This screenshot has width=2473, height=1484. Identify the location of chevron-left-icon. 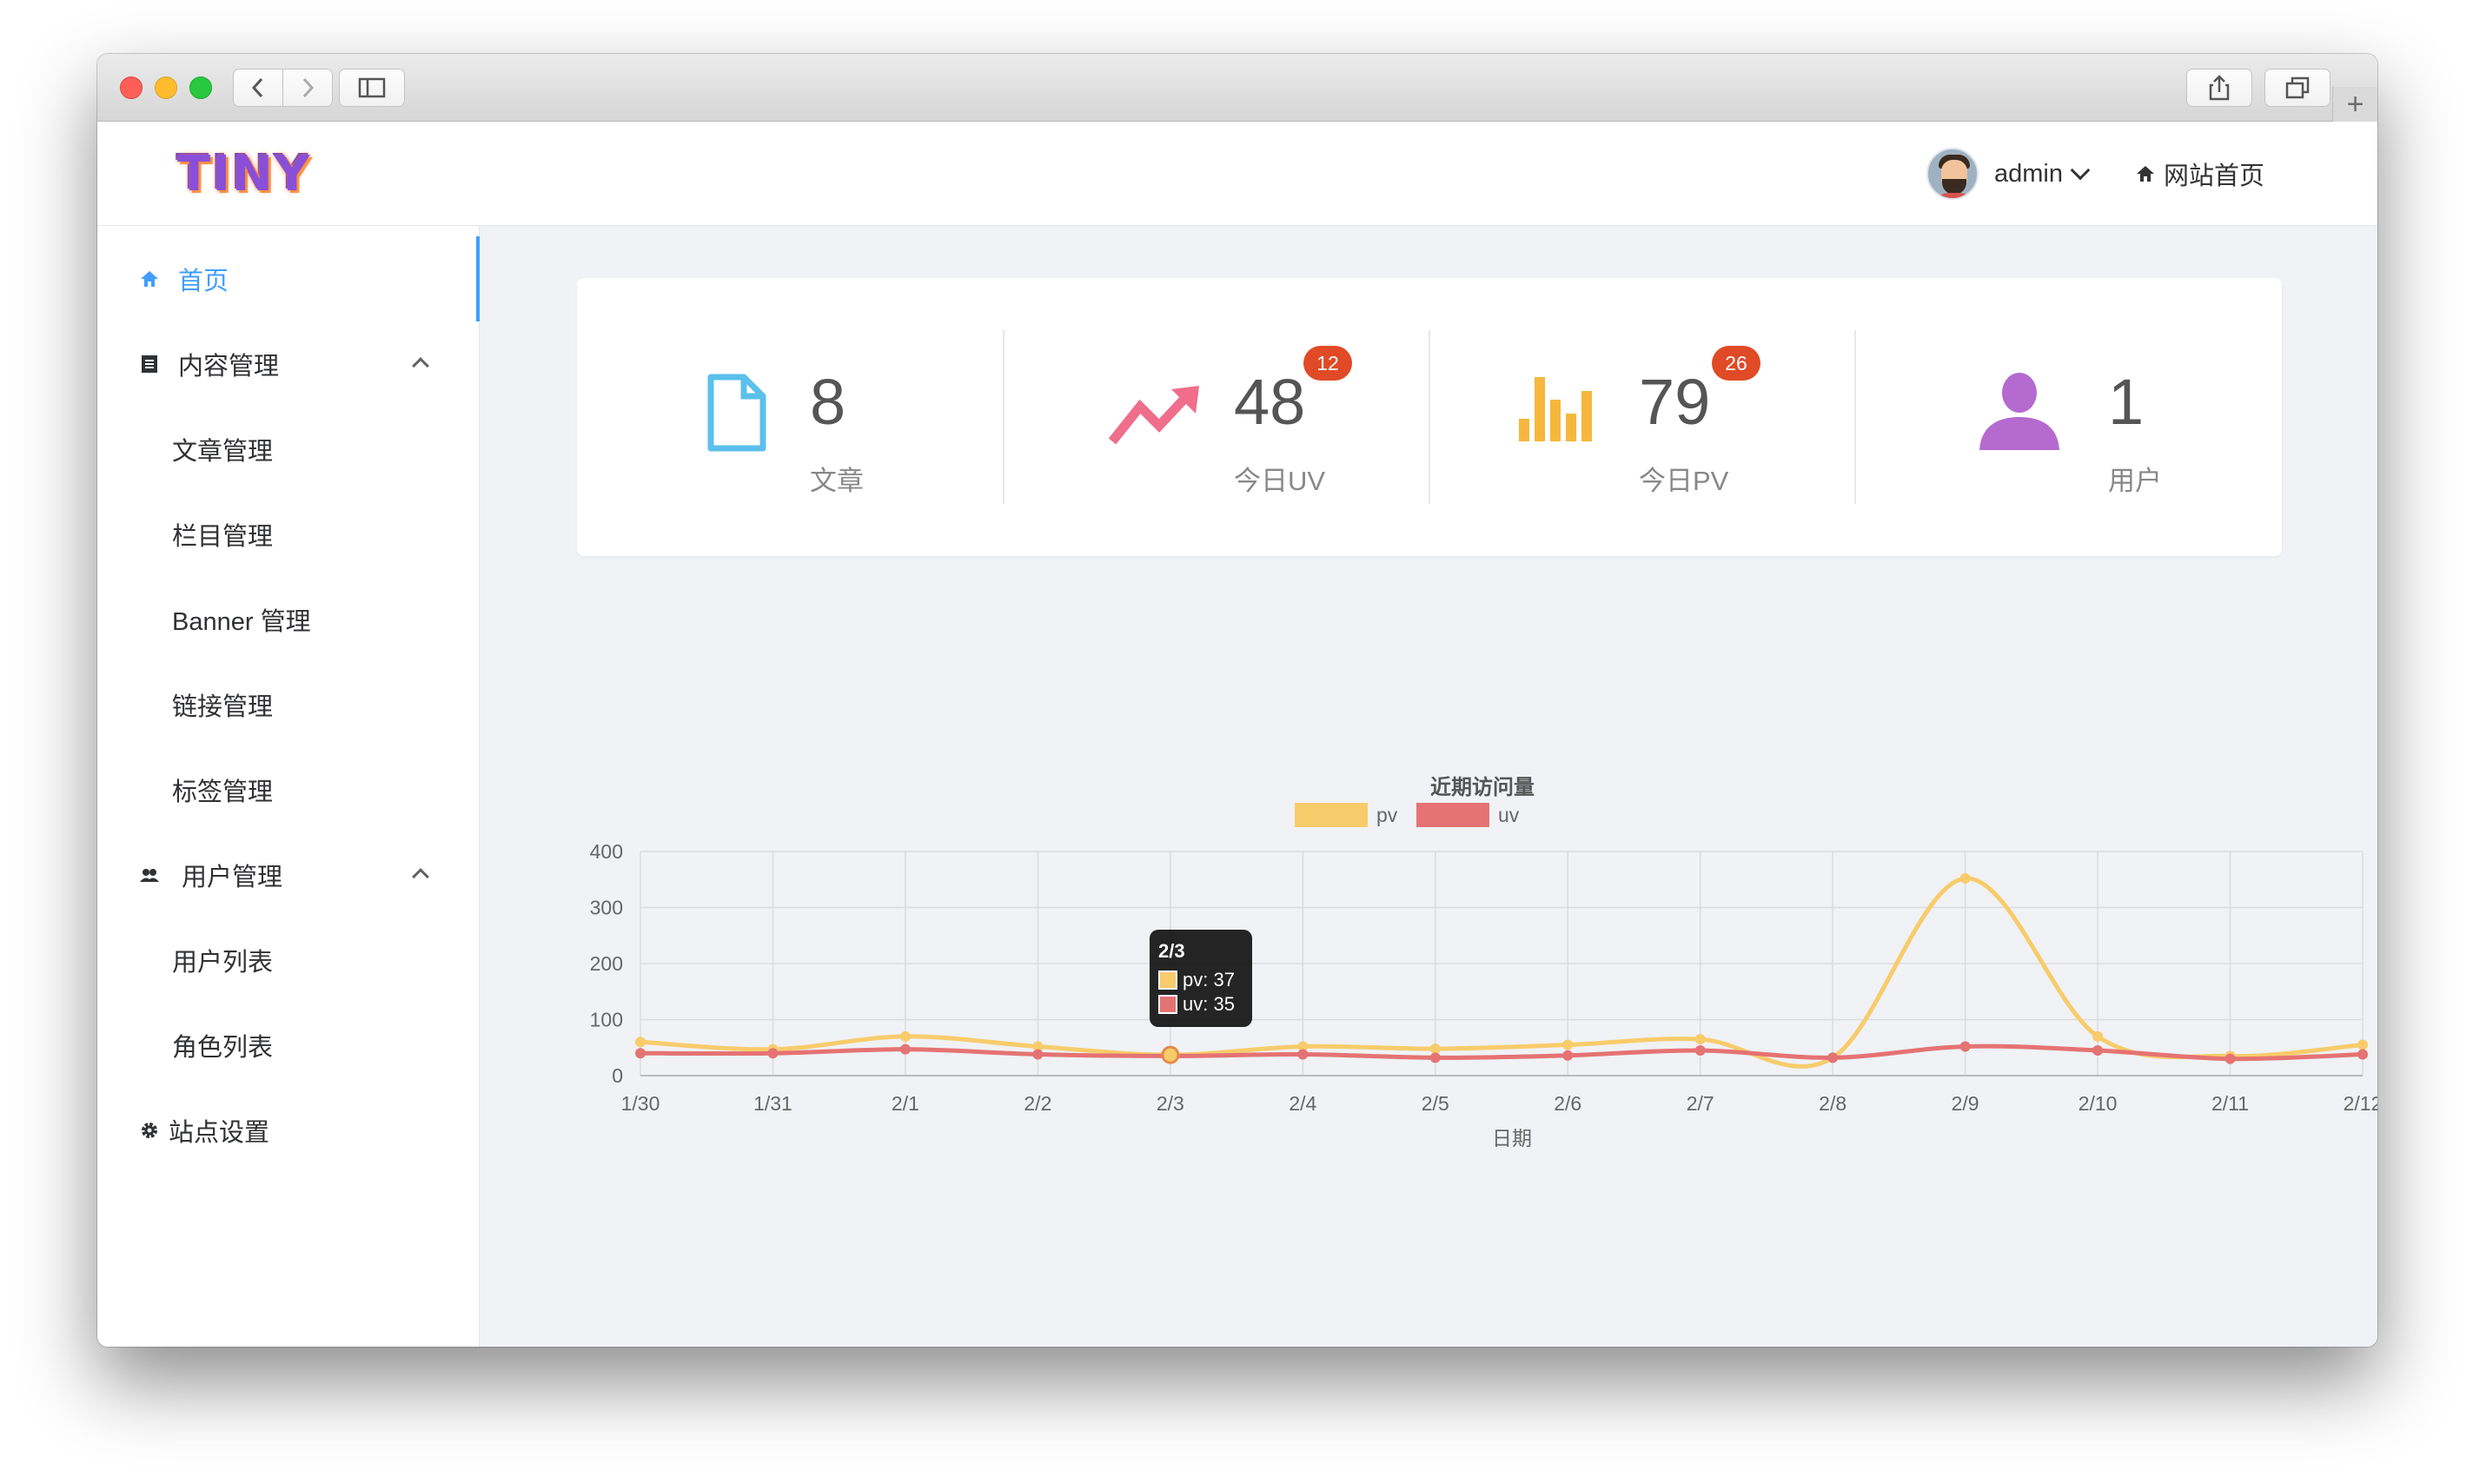
(257, 87).